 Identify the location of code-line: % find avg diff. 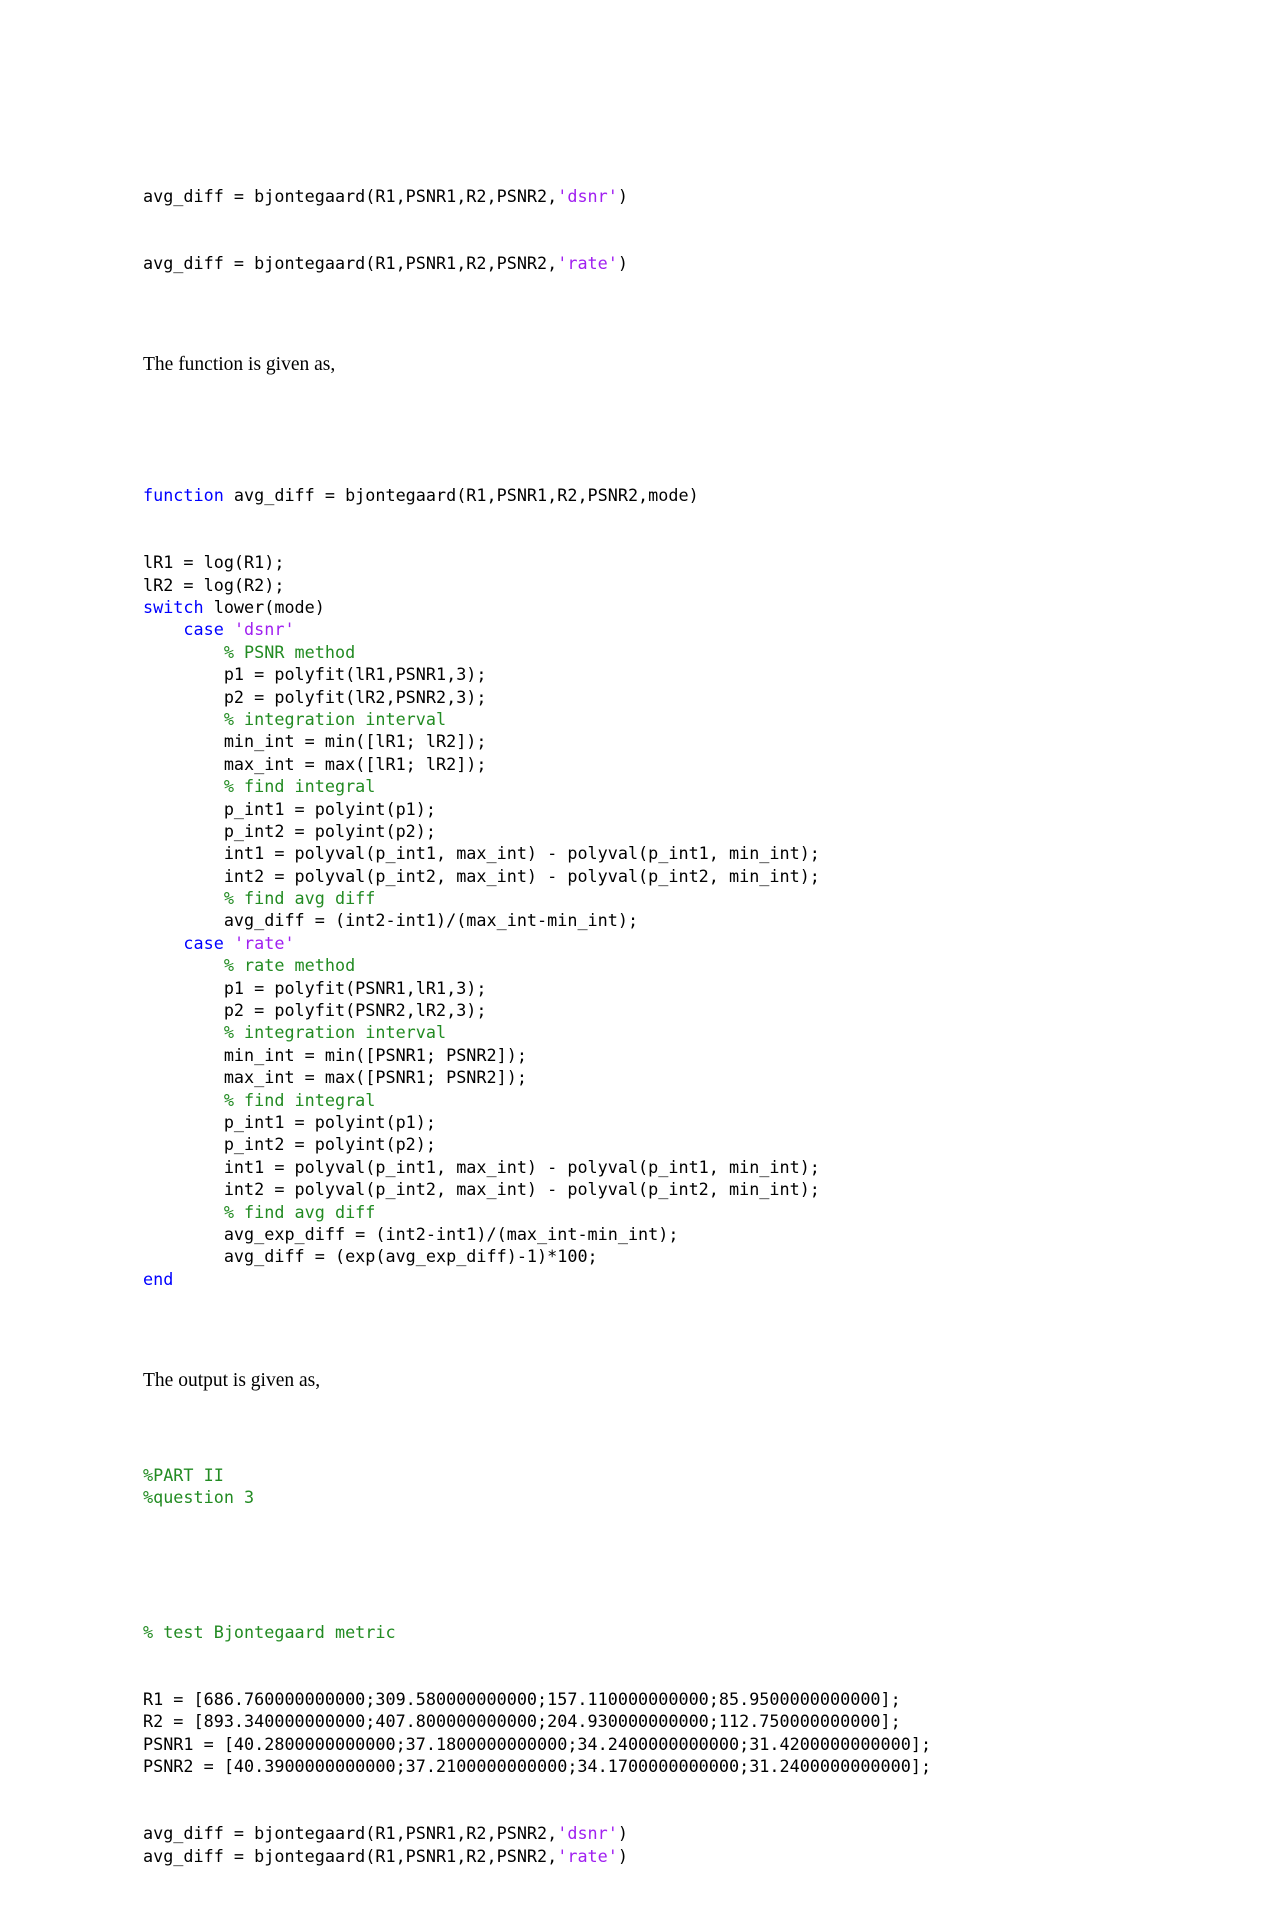
(643, 1212).